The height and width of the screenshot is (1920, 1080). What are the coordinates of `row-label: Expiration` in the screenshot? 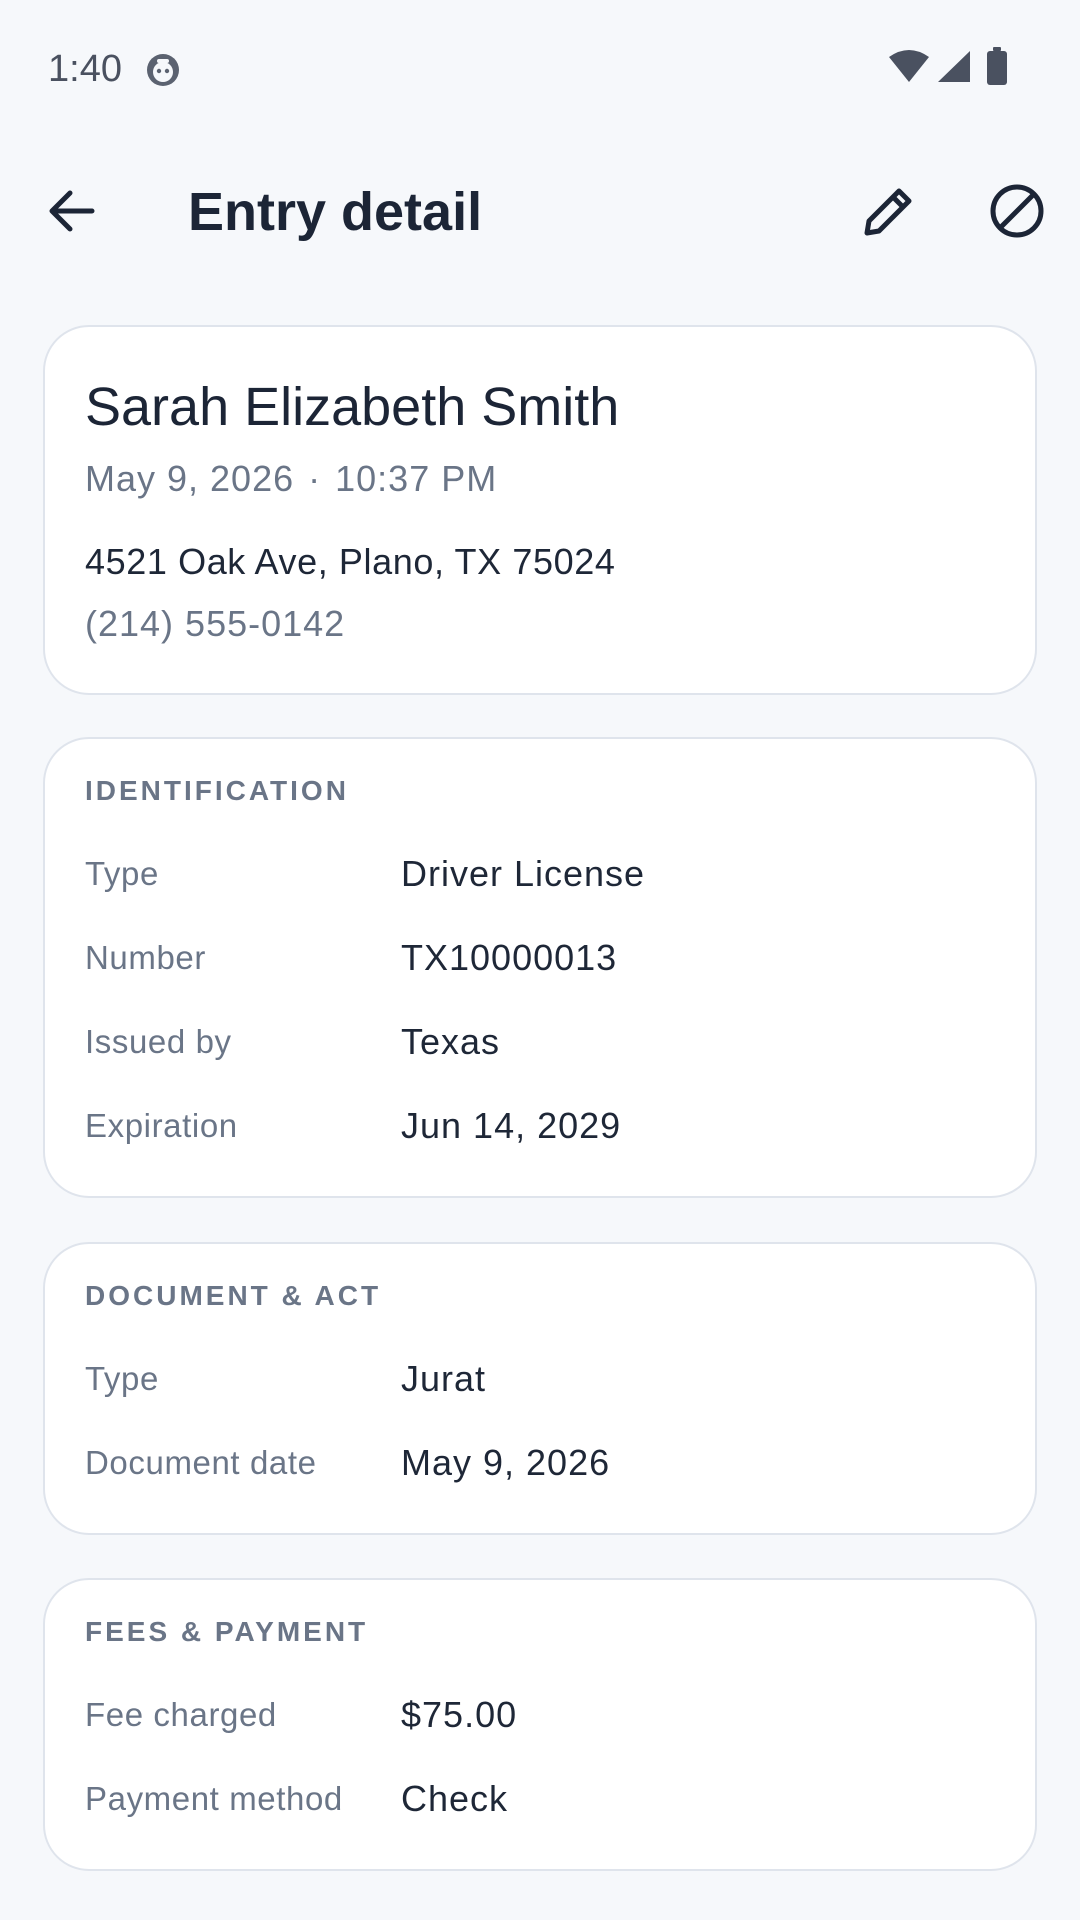 It's located at (161, 1125).